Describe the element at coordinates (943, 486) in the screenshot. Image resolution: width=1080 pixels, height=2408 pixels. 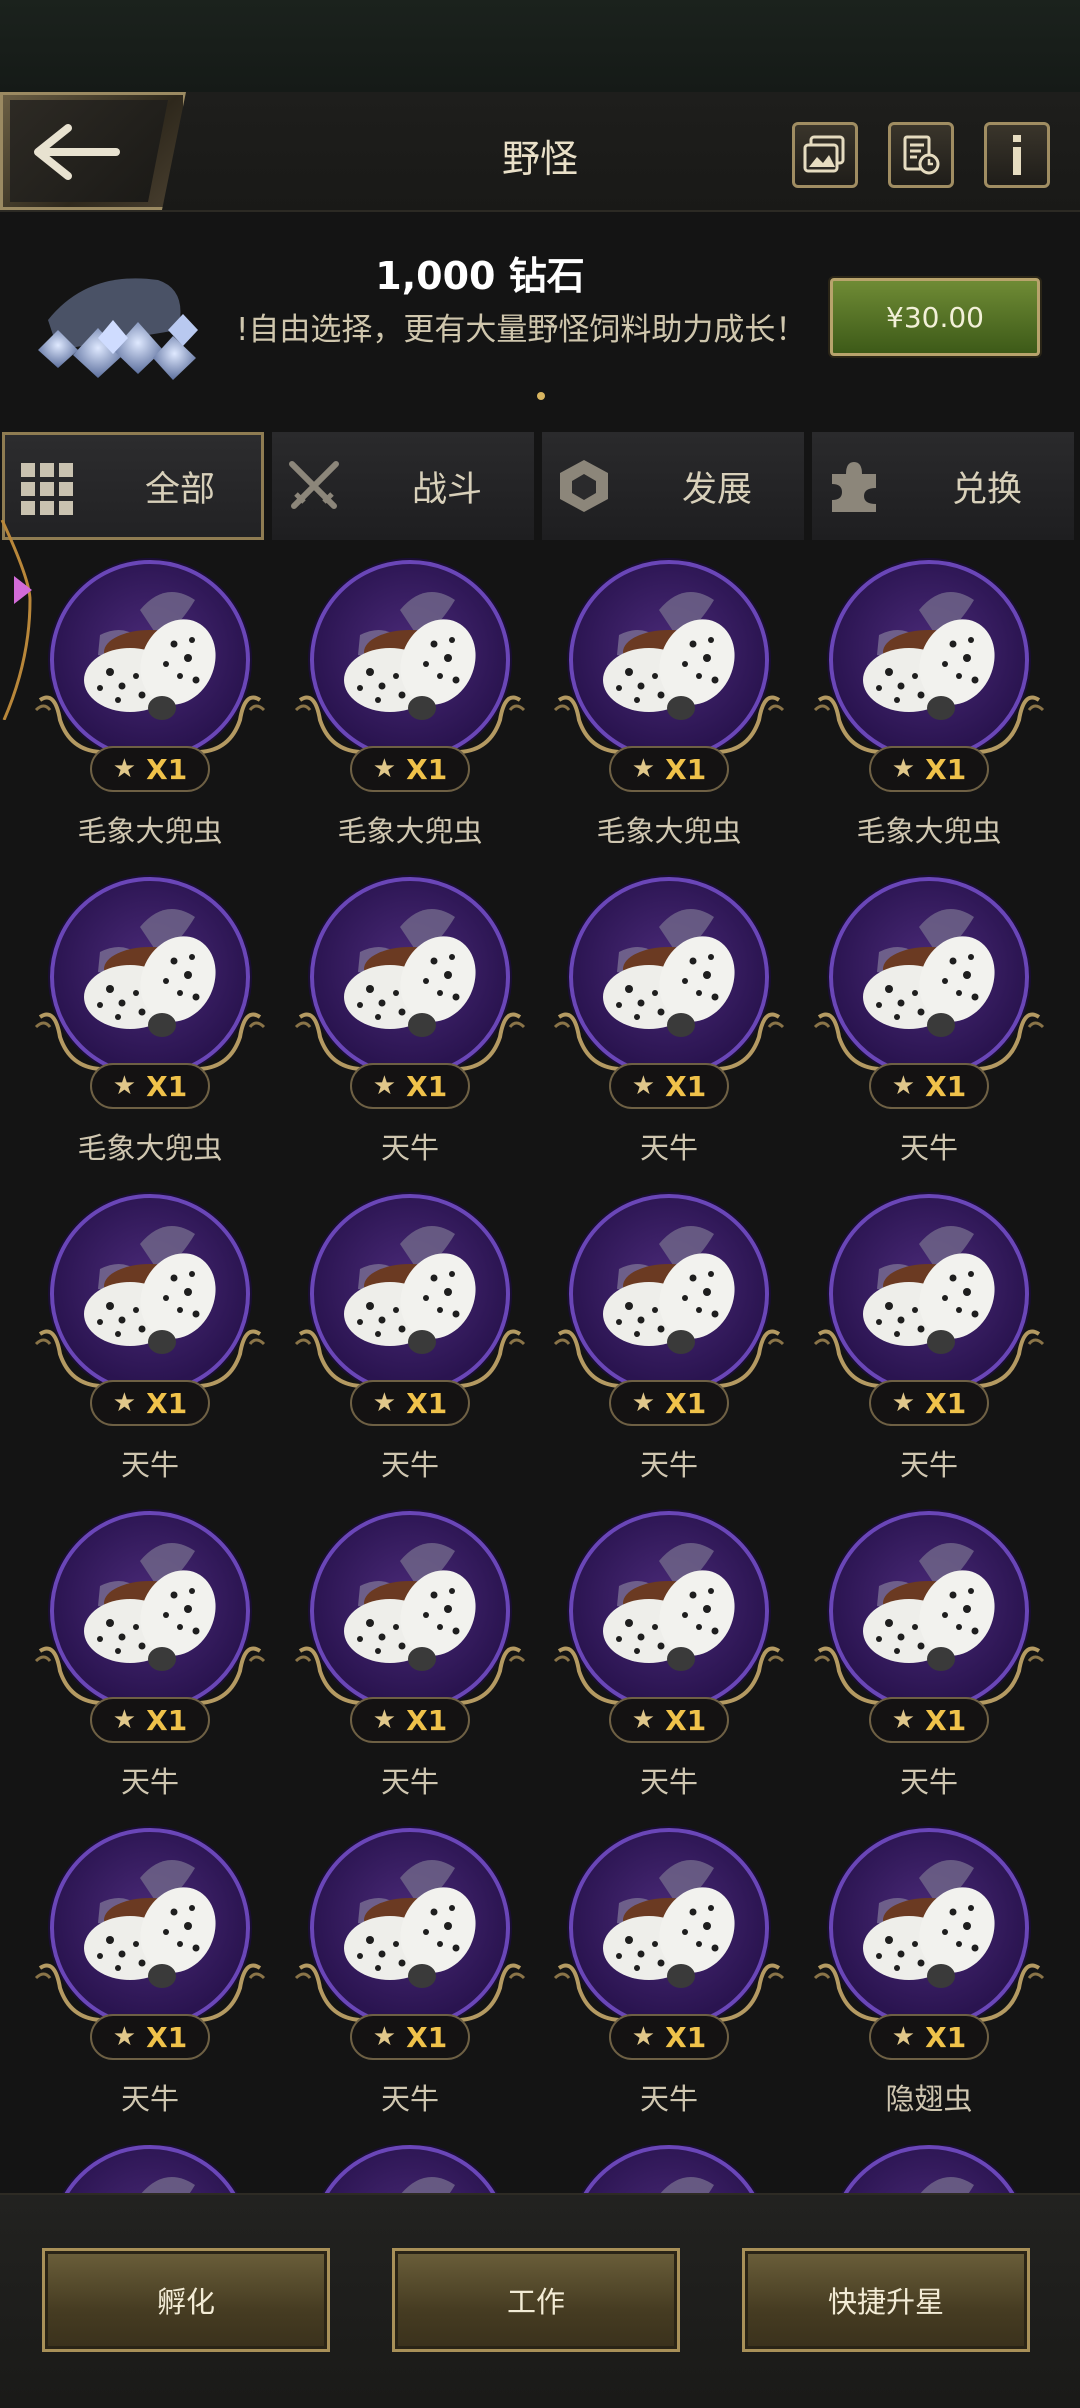
I see `tab-exchange: 兑换` at that location.